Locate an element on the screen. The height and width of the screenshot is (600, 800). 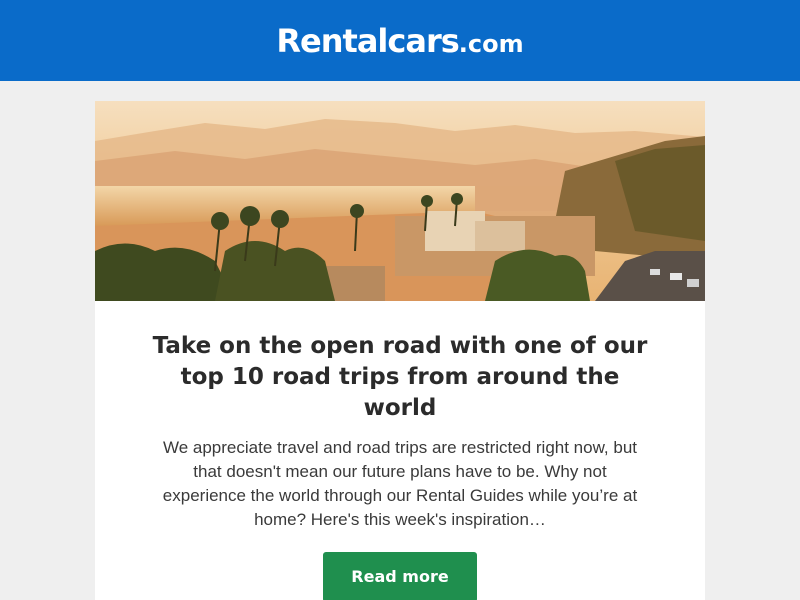
logo-domain-suffix: .com is located at coordinates (491, 43).